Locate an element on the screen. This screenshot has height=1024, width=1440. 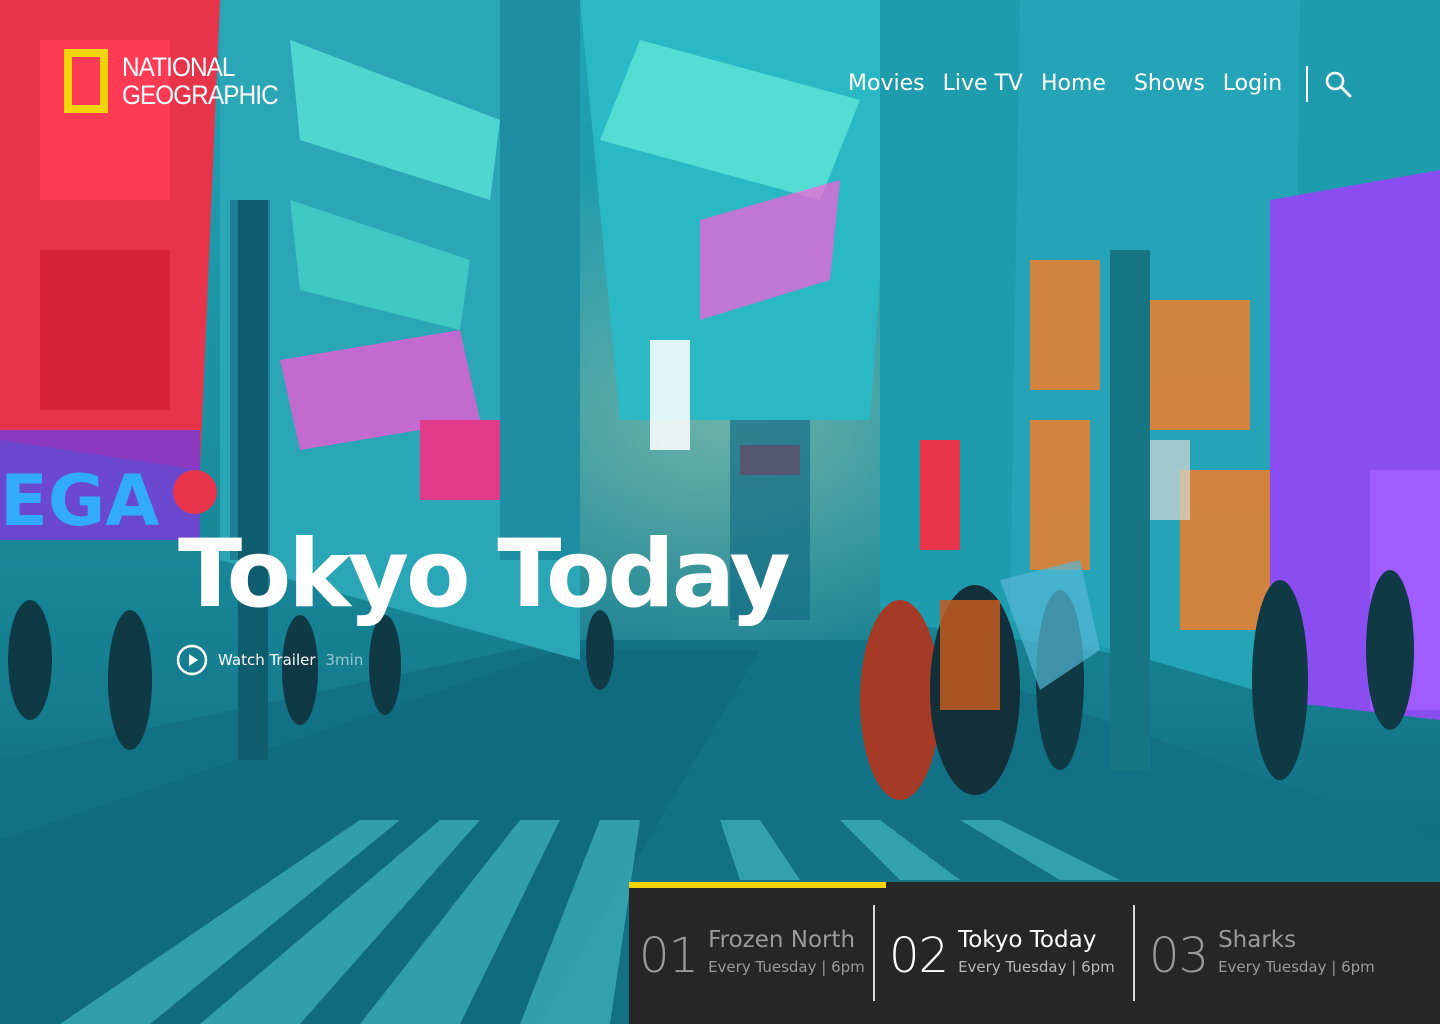
nav-home: Home is located at coordinates (1073, 84).